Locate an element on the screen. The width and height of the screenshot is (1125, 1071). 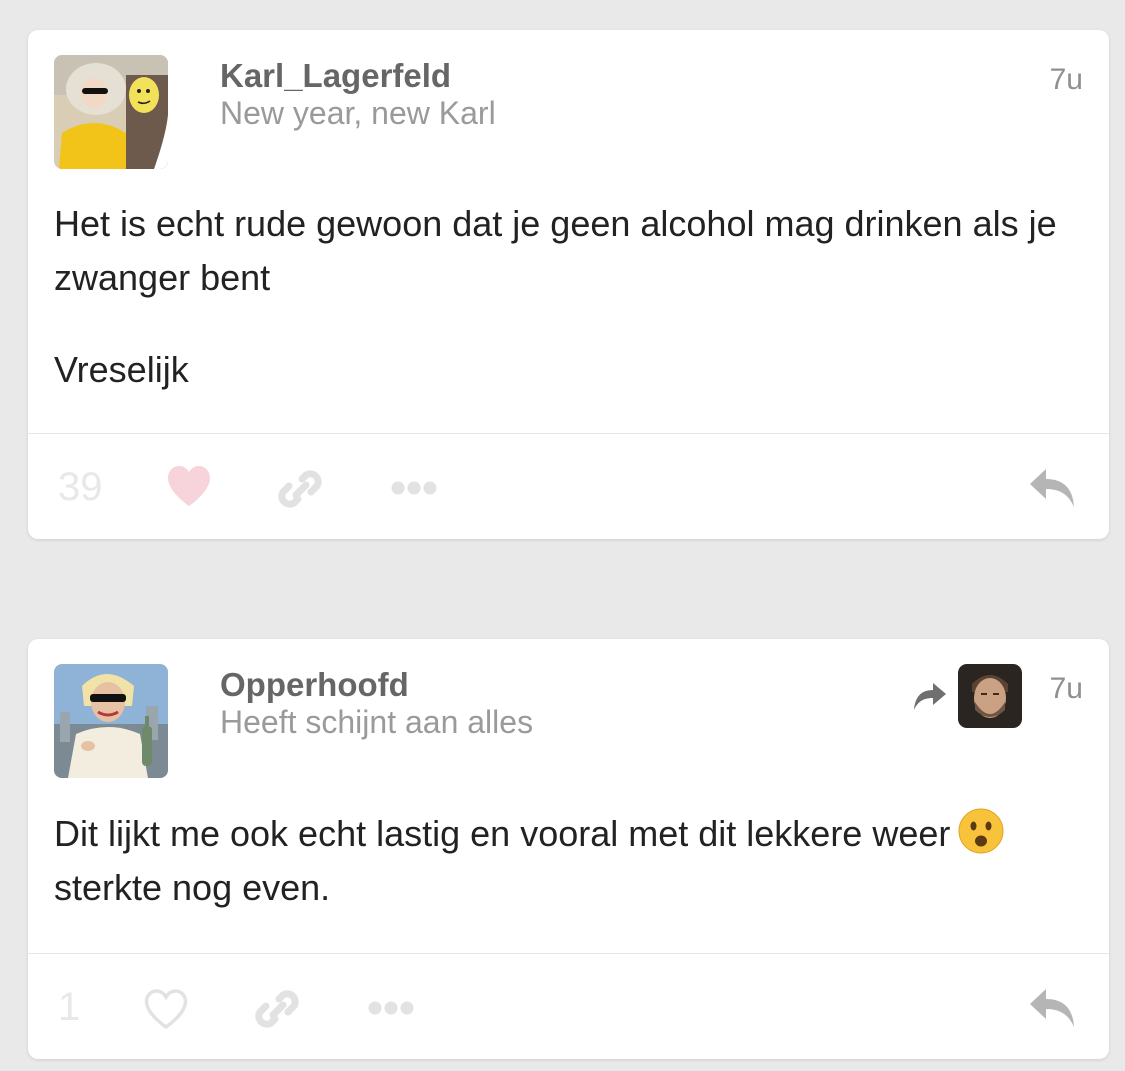
reblog-source-avatar is located at coordinates (990, 696).